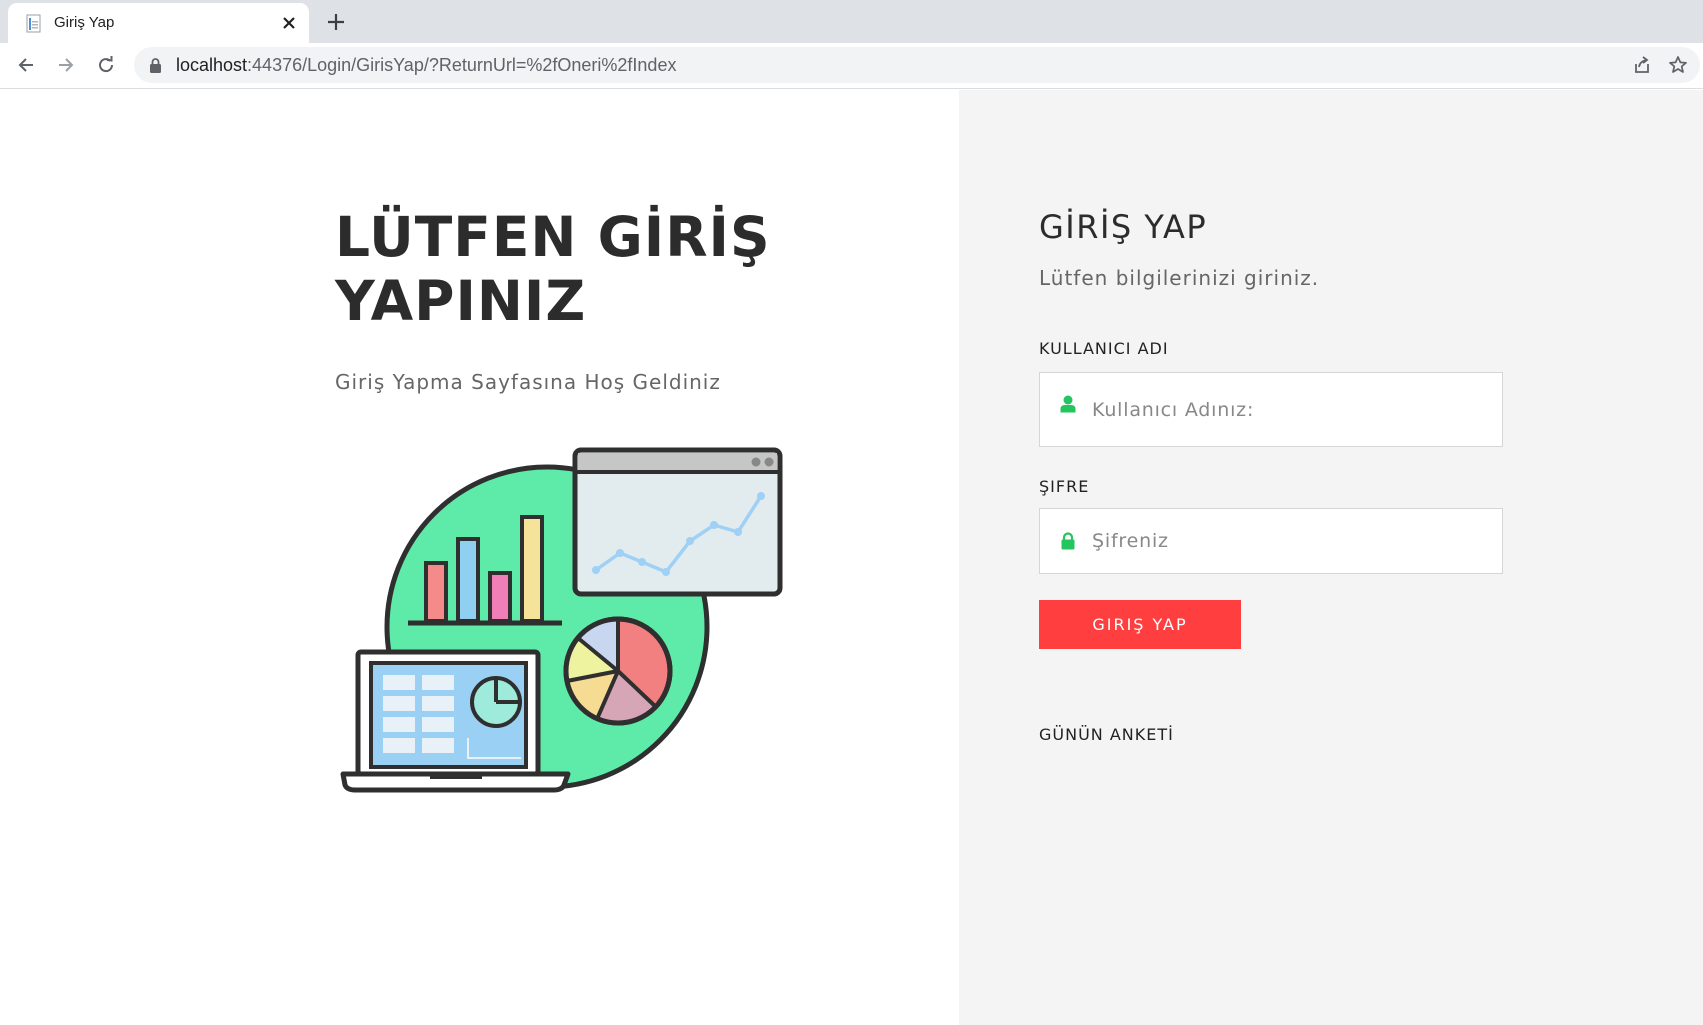 The image size is (1703, 1025). Describe the element at coordinates (461, 301) in the screenshot. I see `hero-title-line-2: YAPINIZ` at that location.